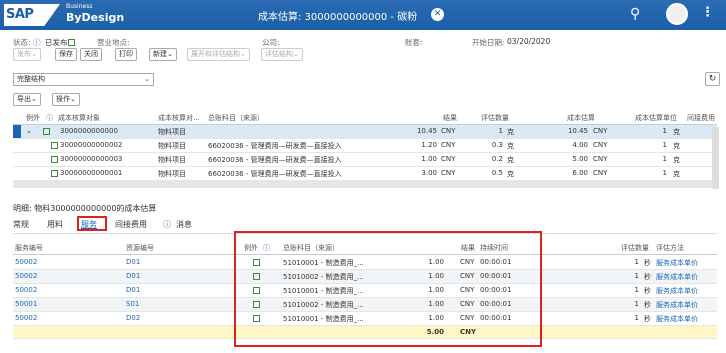 Image resolution: width=726 pixels, height=353 pixels. Describe the element at coordinates (437, 14) in the screenshot. I see `close-icon: ✕` at that location.